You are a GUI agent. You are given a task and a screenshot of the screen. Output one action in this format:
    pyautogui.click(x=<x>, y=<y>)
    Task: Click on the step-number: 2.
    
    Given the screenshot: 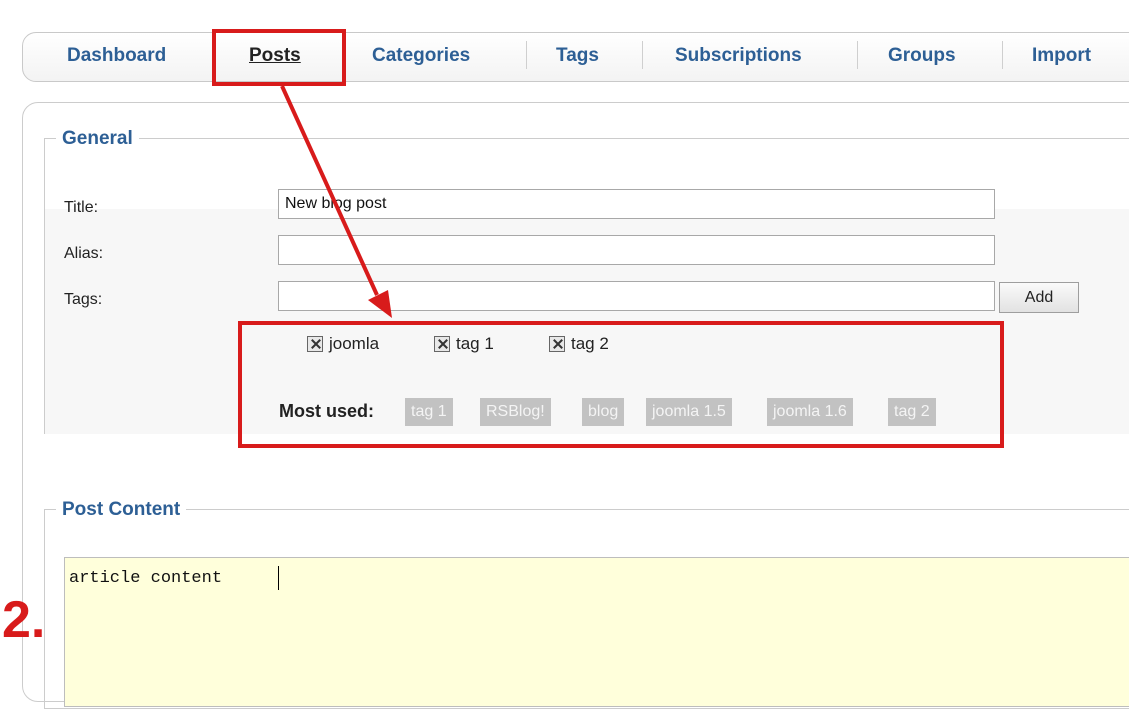 What is the action you would take?
    pyautogui.click(x=24, y=620)
    